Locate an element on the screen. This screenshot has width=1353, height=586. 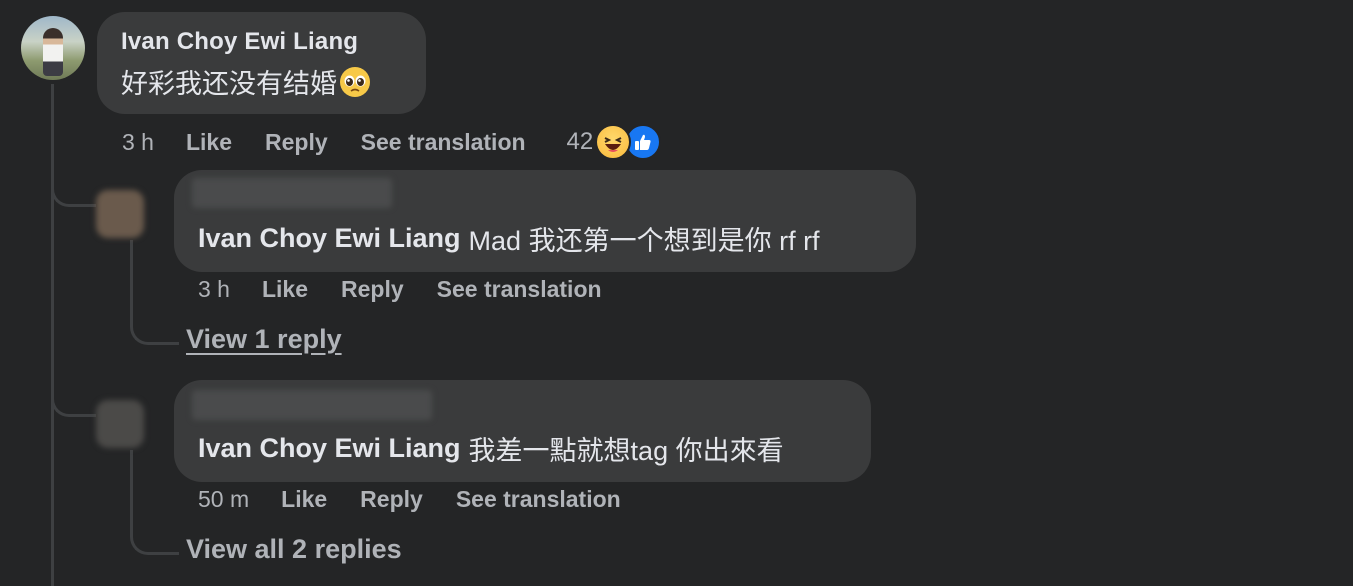
comment-text-row: 好彩我还没有结婚 is located at coordinates (261, 81).